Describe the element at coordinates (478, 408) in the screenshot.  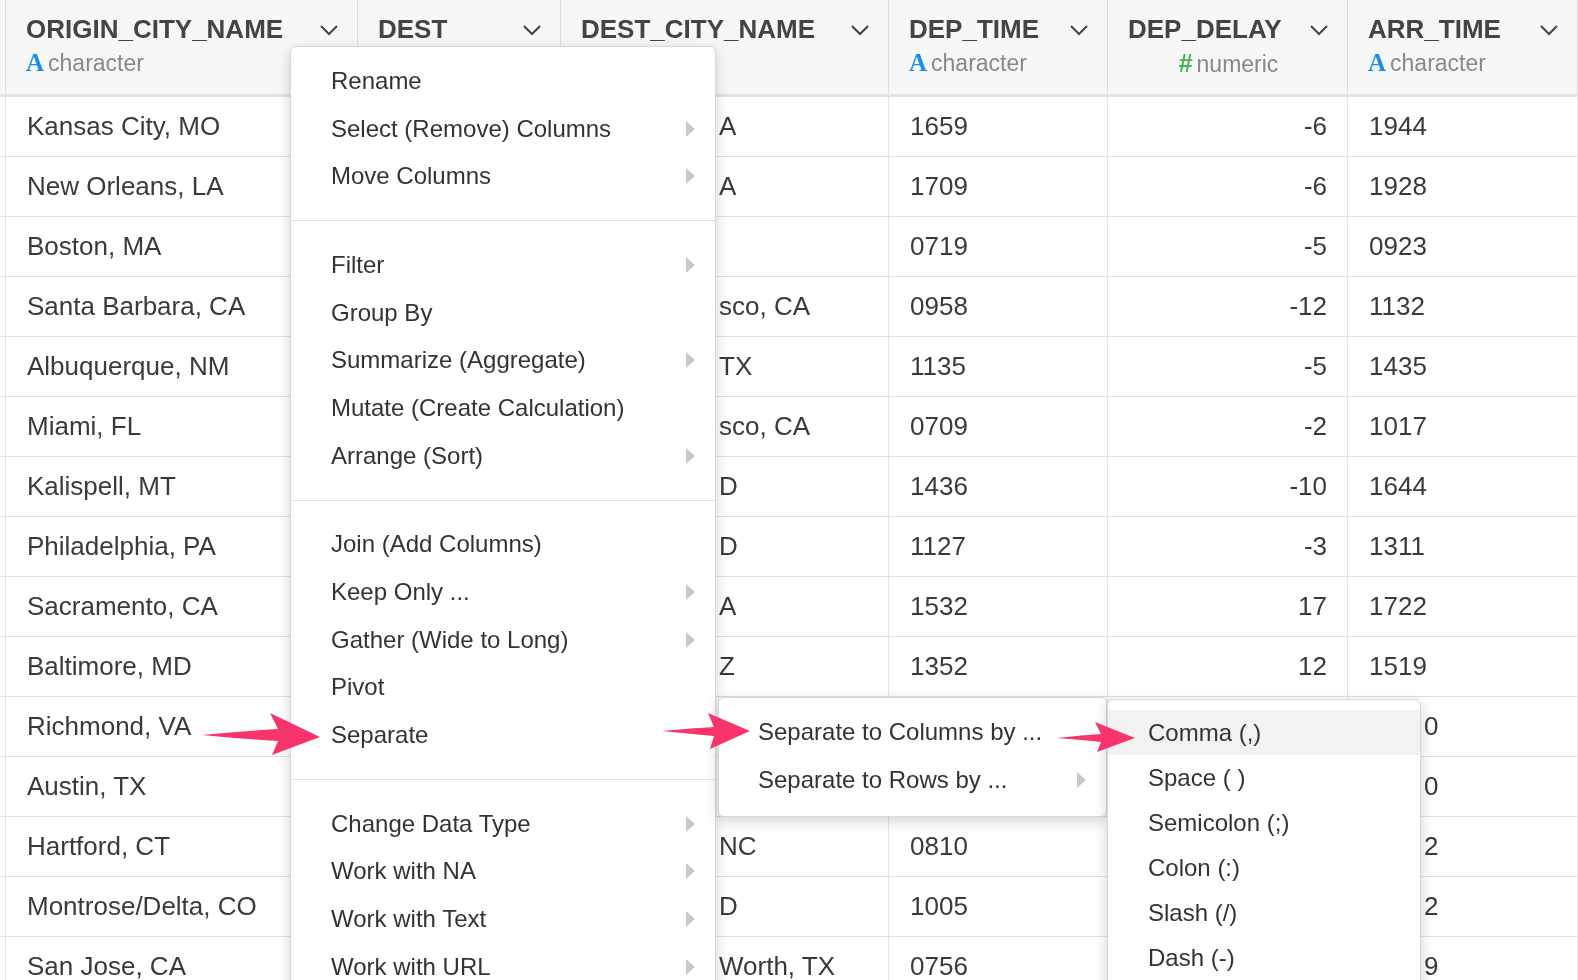
I see `menu-item: Mutate (Create Calculation)` at that location.